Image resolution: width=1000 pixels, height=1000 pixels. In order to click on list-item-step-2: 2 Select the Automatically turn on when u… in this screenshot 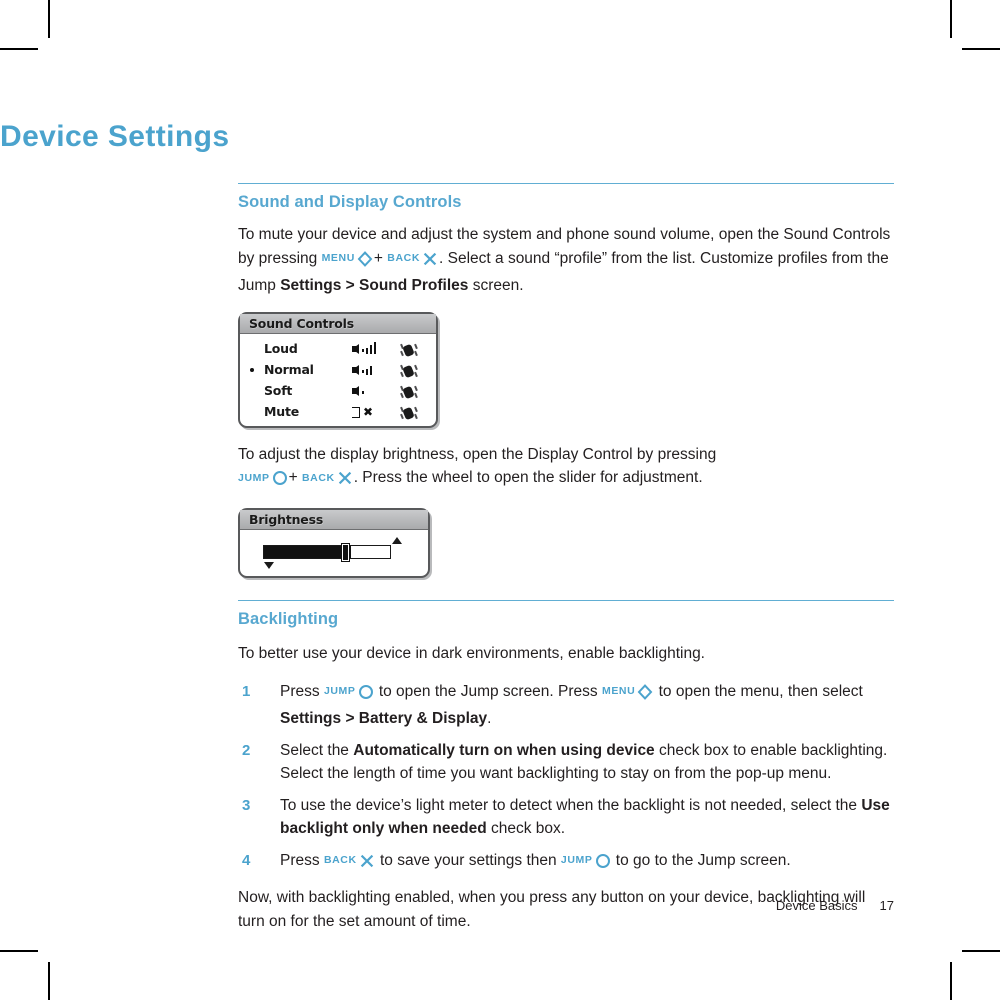, I will do `click(566, 762)`.